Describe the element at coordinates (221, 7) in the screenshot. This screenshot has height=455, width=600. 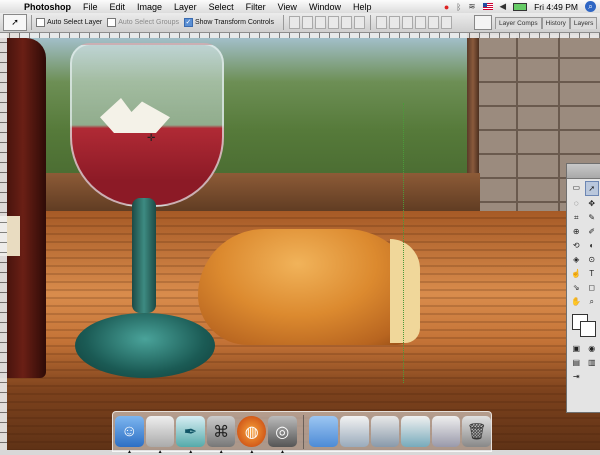
I see `menu-select: Select` at that location.